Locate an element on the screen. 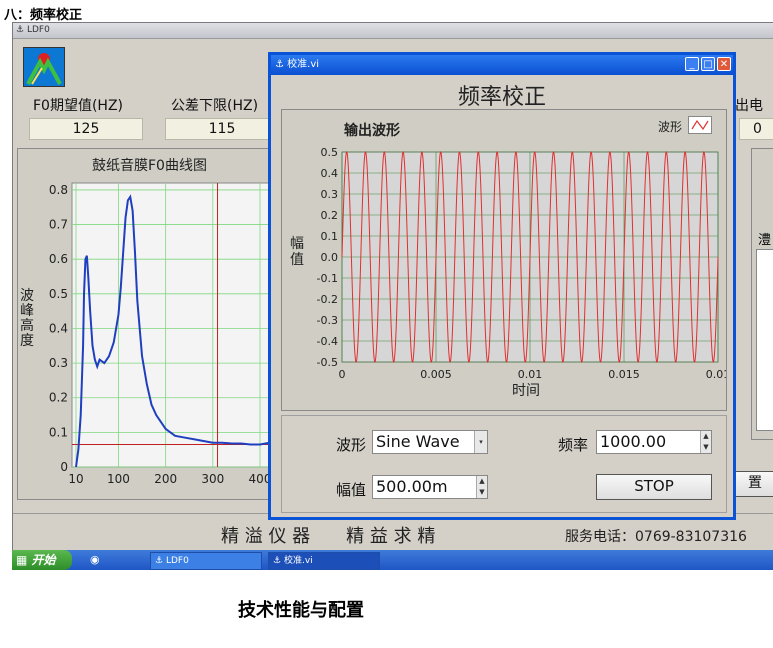 Image resolution: width=773 pixels, height=648 pixels. taskbar-item-calibrate: ⚓ 校准.vi is located at coordinates (324, 561).